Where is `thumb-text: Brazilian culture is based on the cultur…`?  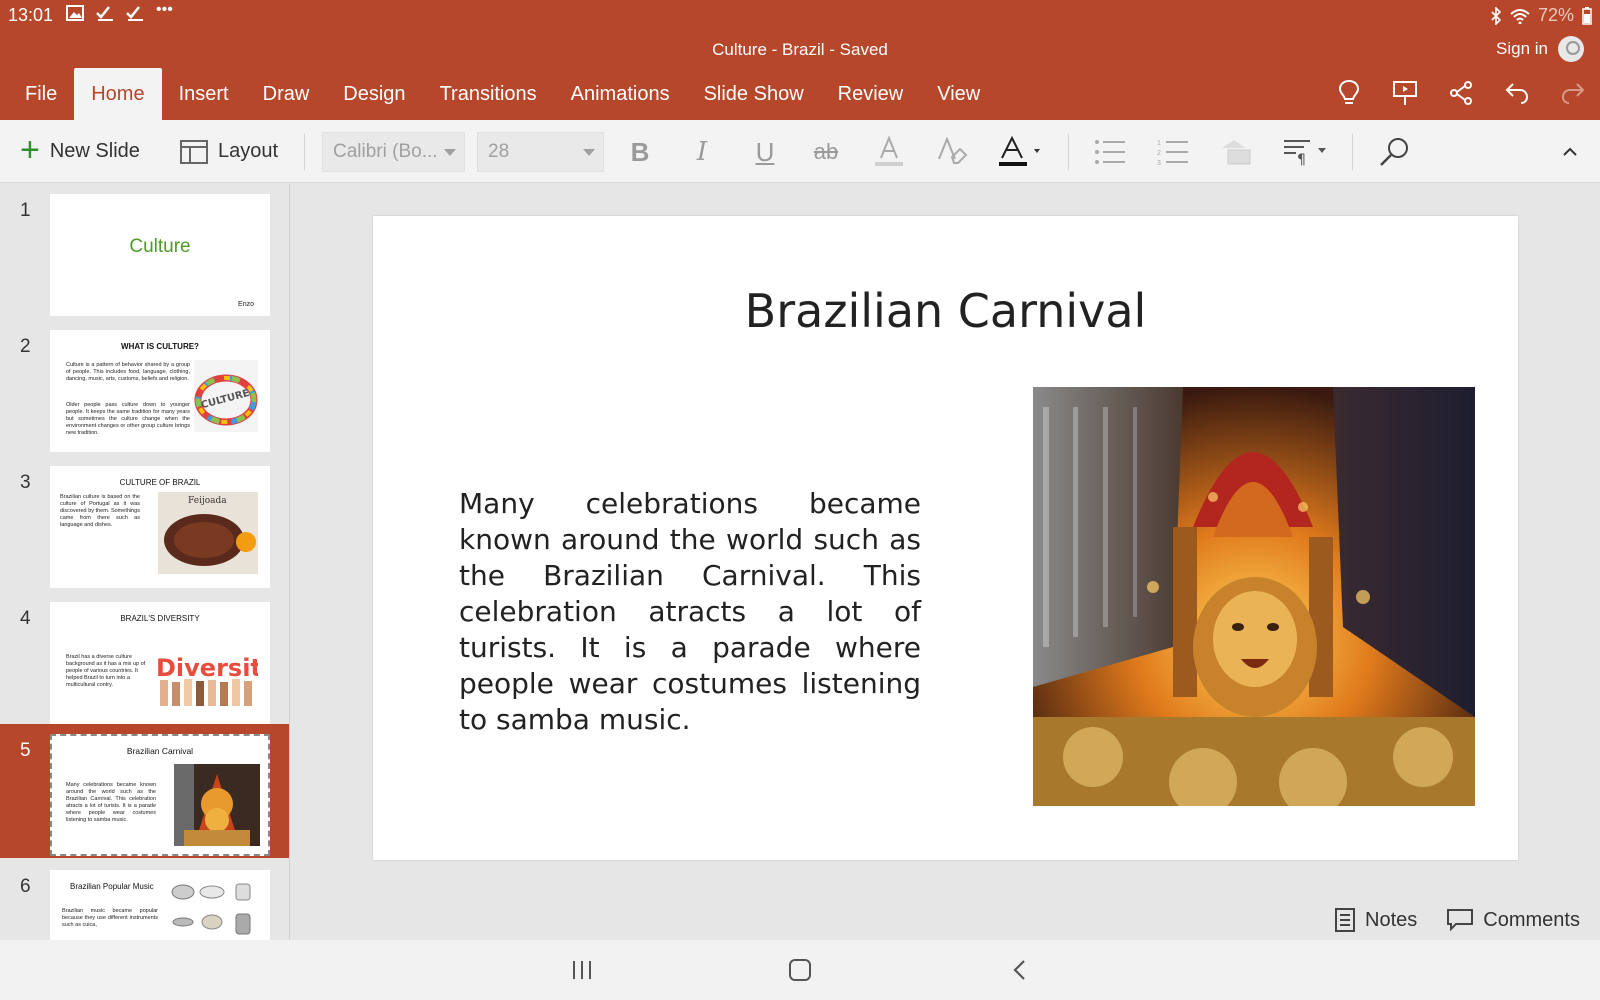
thumb-text: Brazilian culture is based on the cultur… is located at coordinates (100, 511).